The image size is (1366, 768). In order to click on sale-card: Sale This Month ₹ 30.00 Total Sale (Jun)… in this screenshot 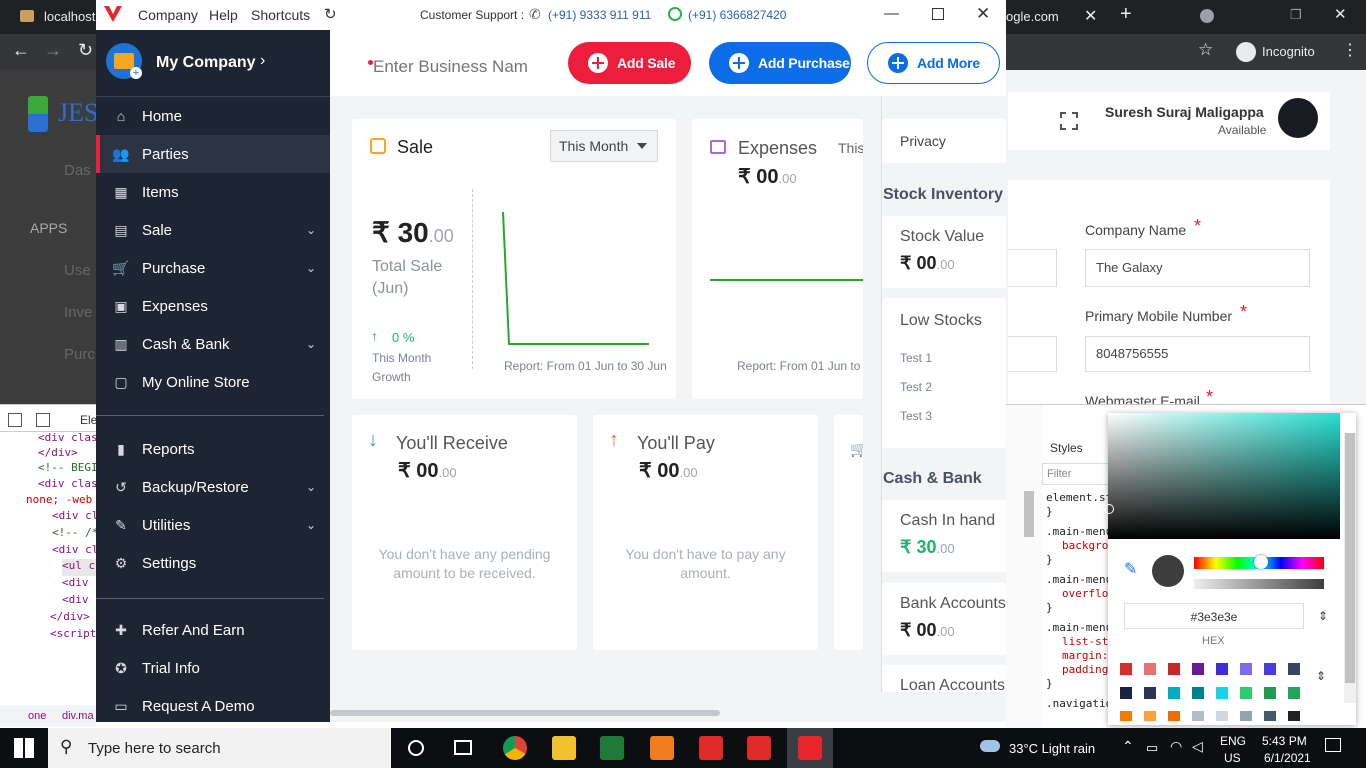, I will do `click(514, 259)`.